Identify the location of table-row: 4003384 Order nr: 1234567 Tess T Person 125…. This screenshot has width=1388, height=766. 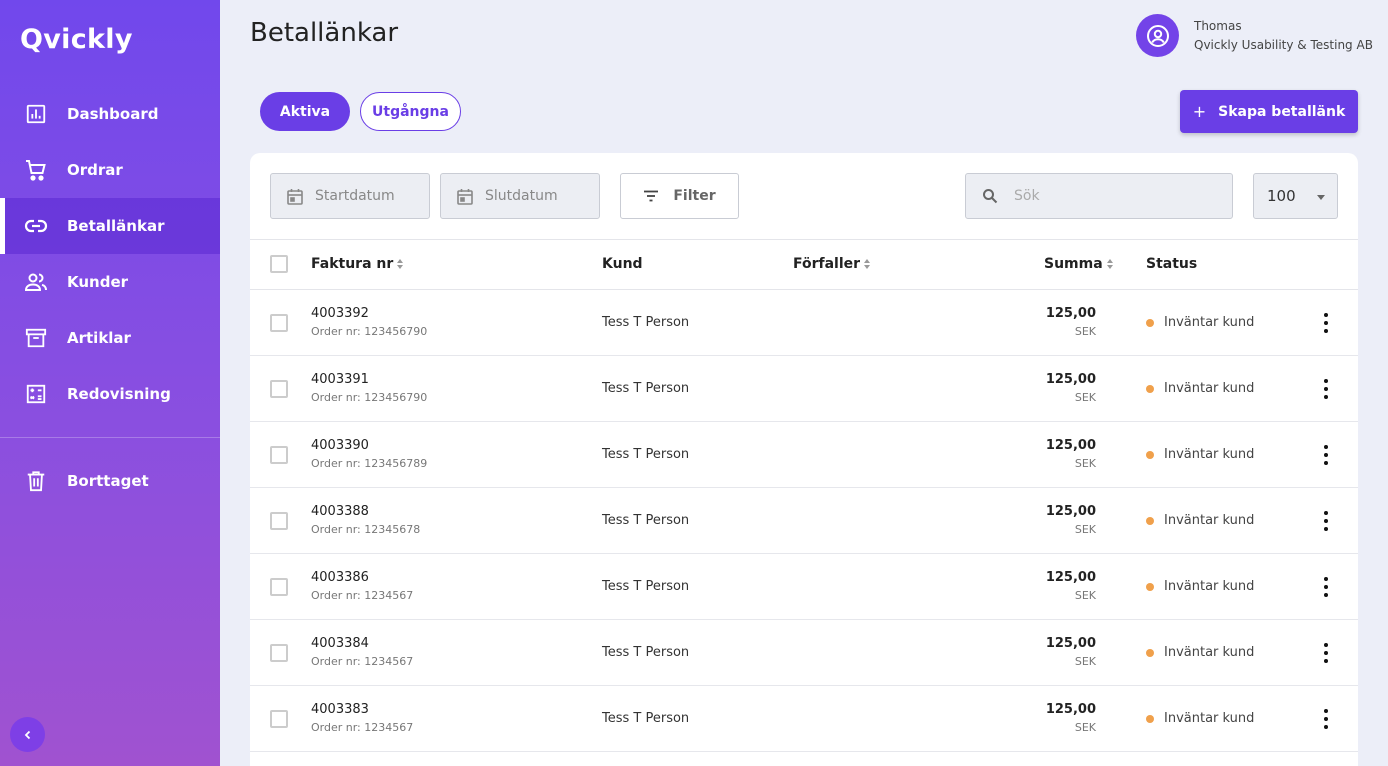
(804, 653).